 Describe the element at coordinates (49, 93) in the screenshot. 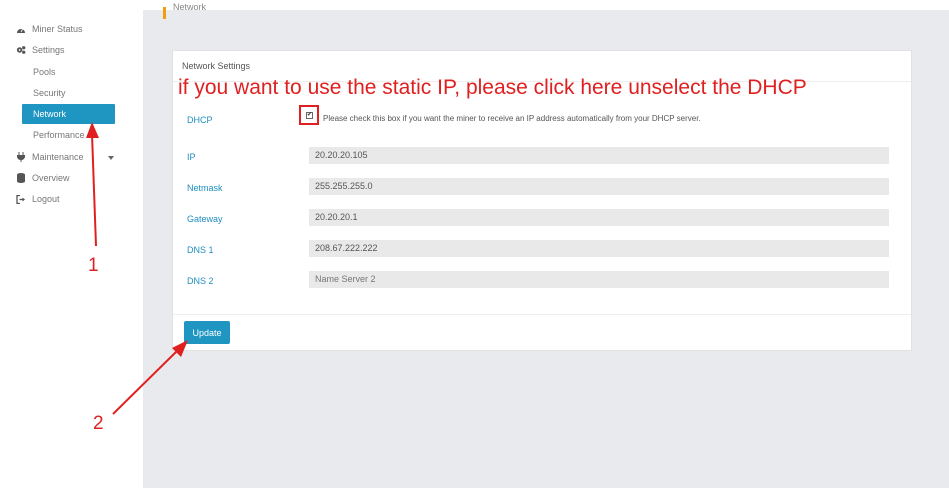

I see `sidebar-item-security: Security` at that location.